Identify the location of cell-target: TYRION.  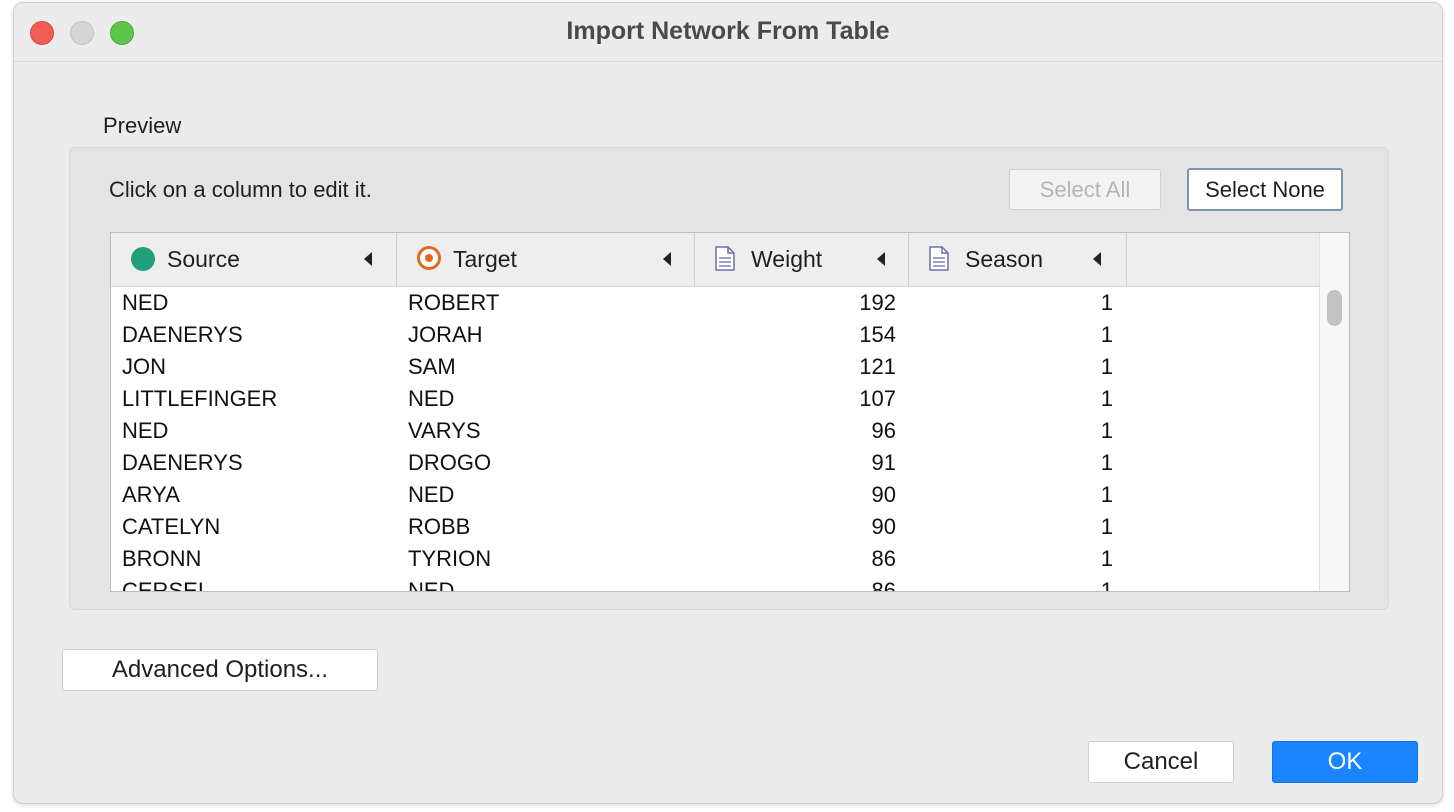
(450, 558).